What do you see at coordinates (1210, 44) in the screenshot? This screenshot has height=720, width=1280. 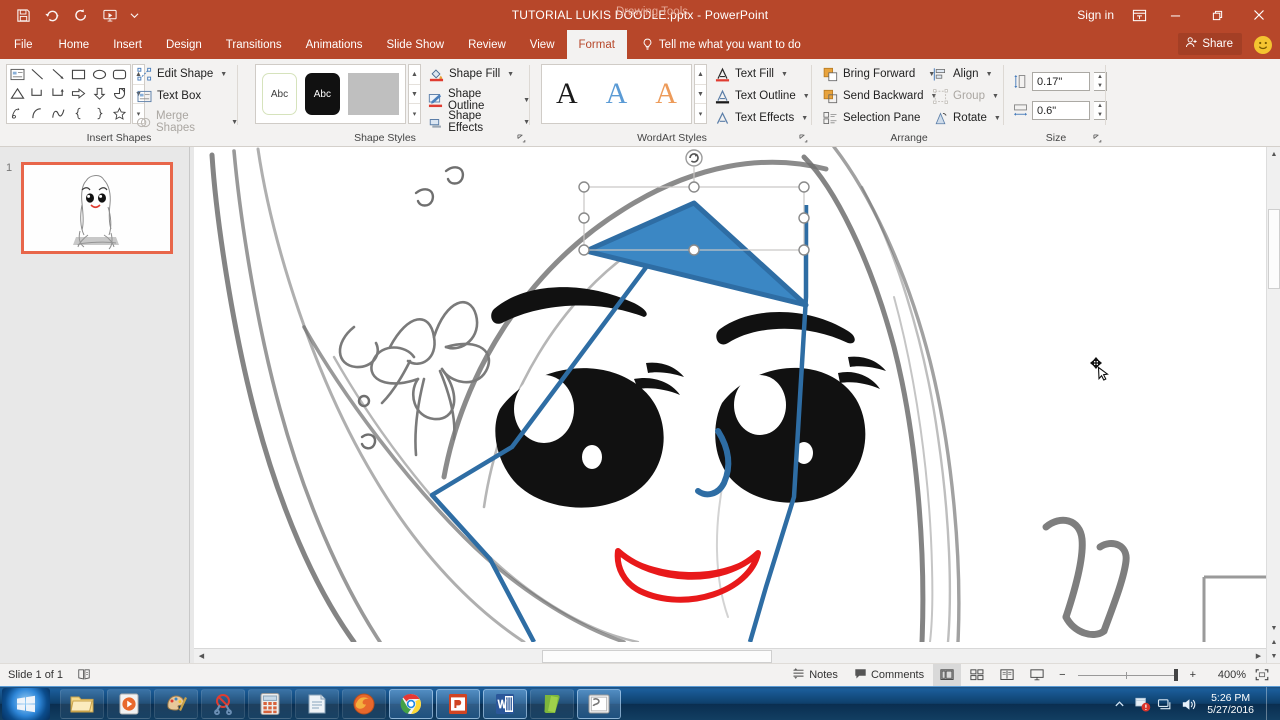 I see `share-button: Share` at bounding box center [1210, 44].